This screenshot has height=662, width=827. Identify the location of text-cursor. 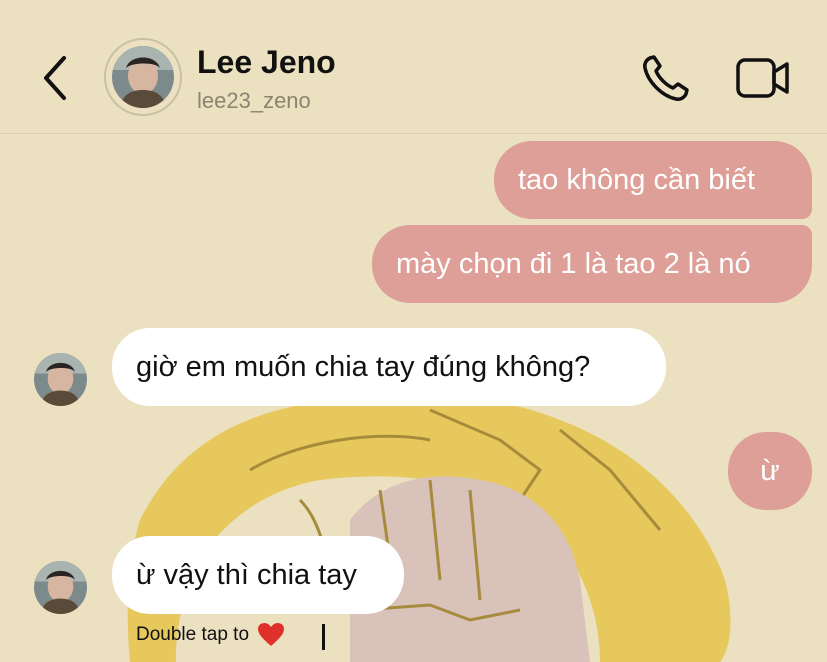
(323, 637).